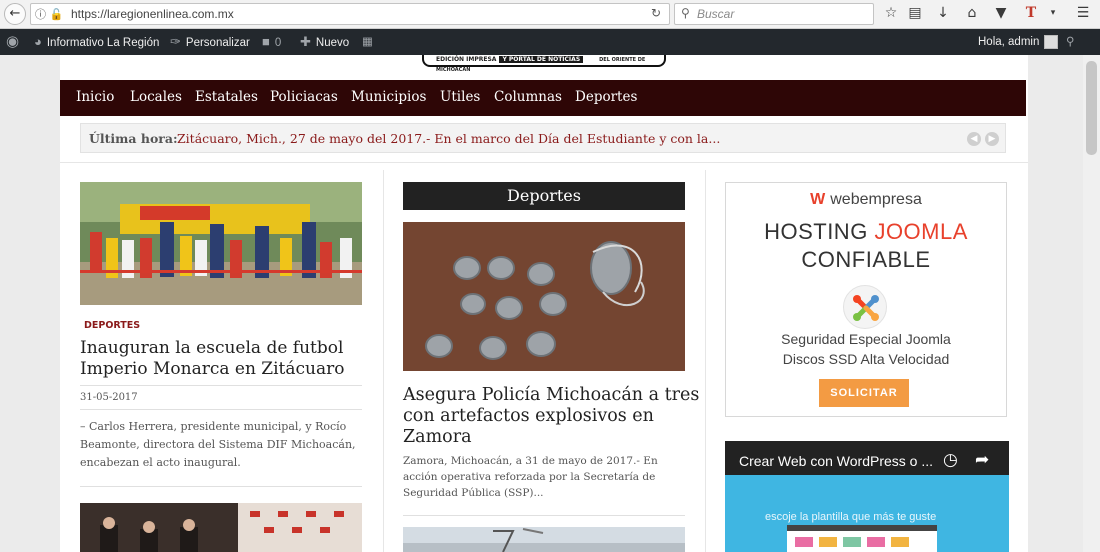 This screenshot has width=1100, height=552. What do you see at coordinates (1091, 303) in the screenshot?
I see `page-scrollbar` at bounding box center [1091, 303].